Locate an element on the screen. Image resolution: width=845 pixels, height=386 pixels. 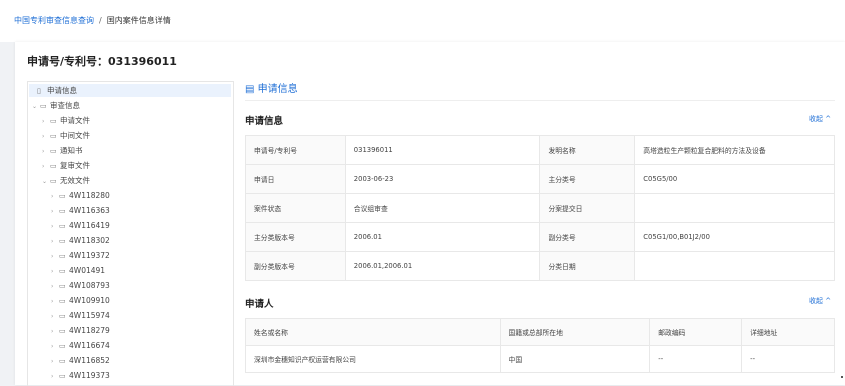
table-row: 主分类版本号 2006.01 副分类号 C05G1/00,B01J2/00 is located at coordinates (540, 237).